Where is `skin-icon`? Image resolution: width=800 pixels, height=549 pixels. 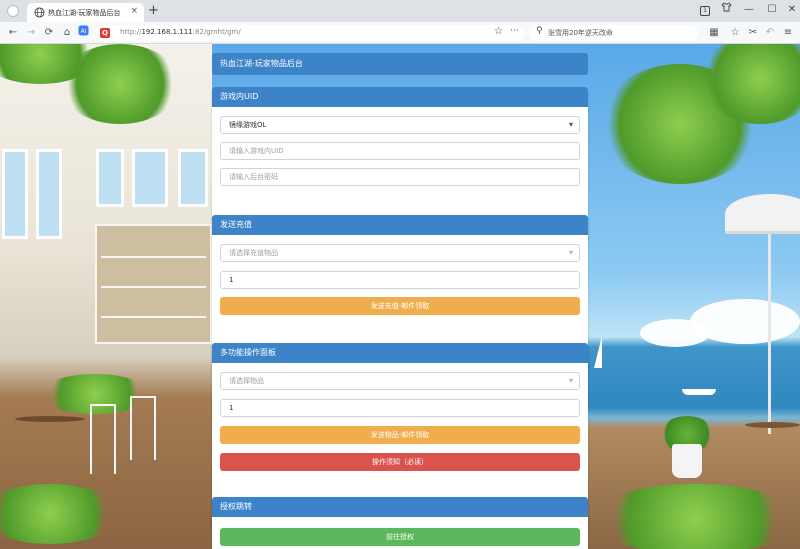
skin-icon is located at coordinates (726, 10).